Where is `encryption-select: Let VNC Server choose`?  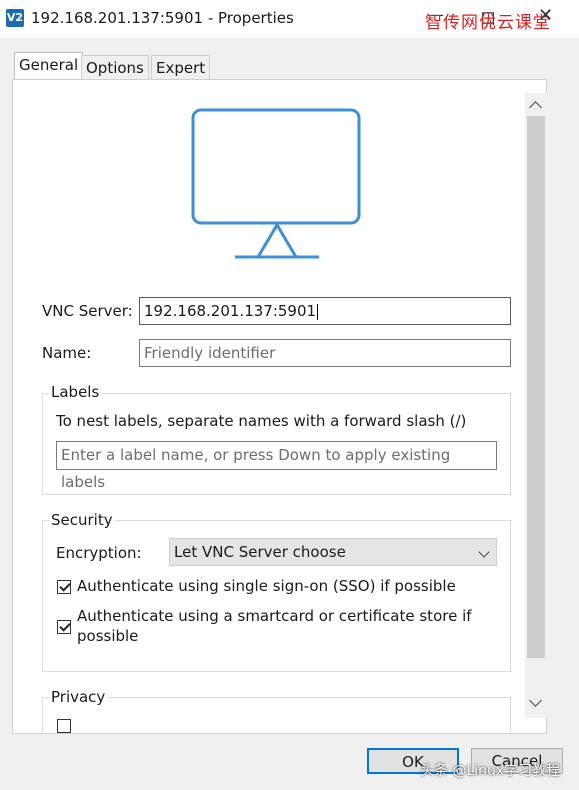 encryption-select: Let VNC Server choose is located at coordinates (333, 552).